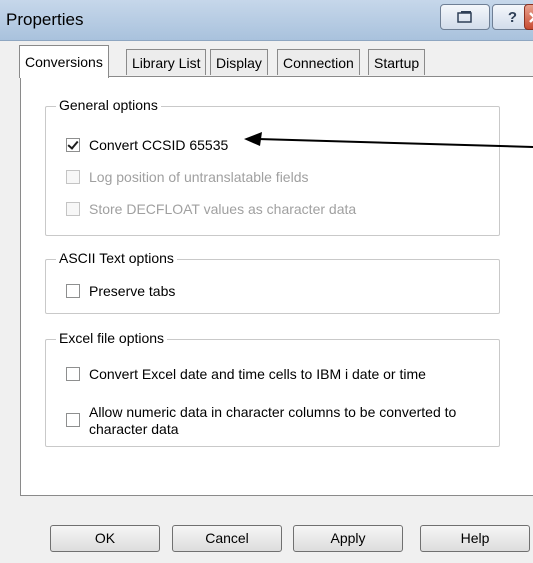 This screenshot has width=533, height=563. Describe the element at coordinates (512, 17) in the screenshot. I see `question-icon: ?` at that location.